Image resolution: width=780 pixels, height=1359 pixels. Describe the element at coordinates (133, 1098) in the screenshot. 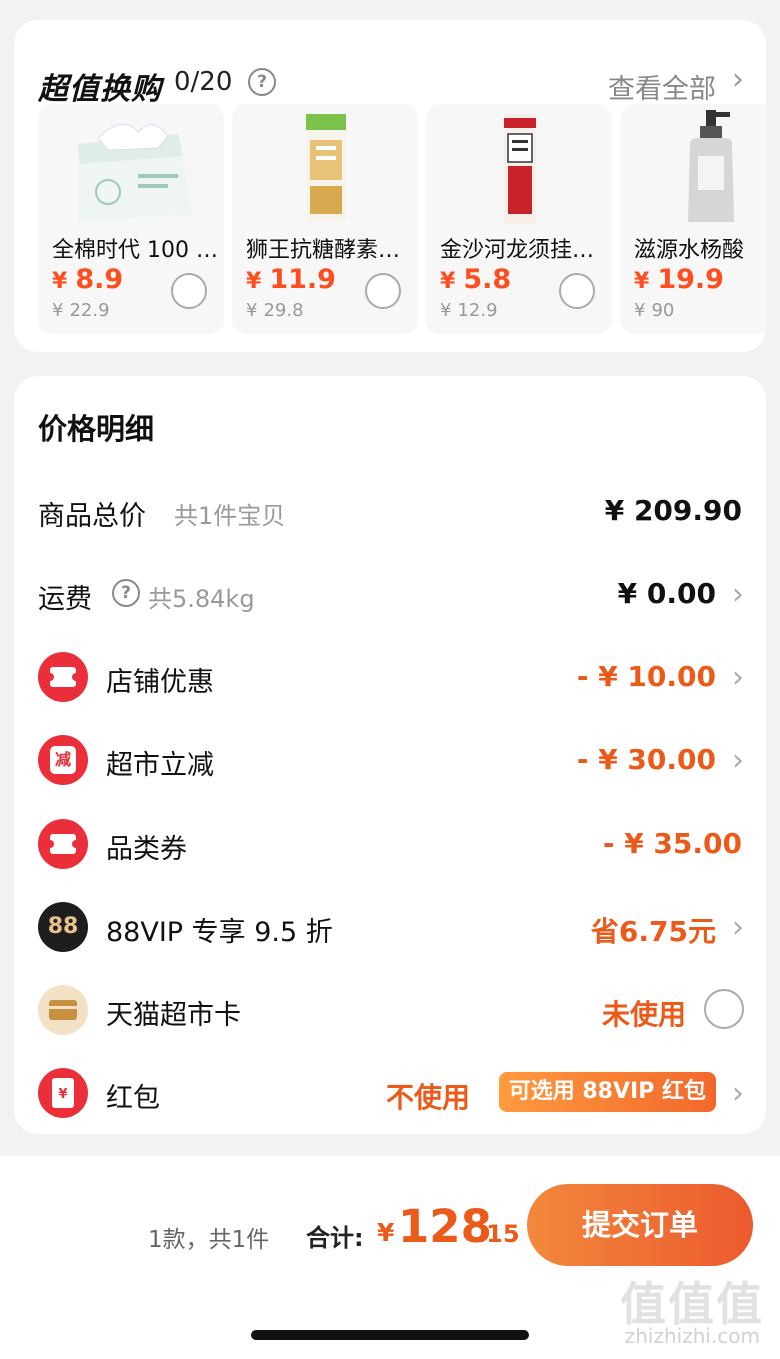

I see `red-packet-label: 红包` at that location.